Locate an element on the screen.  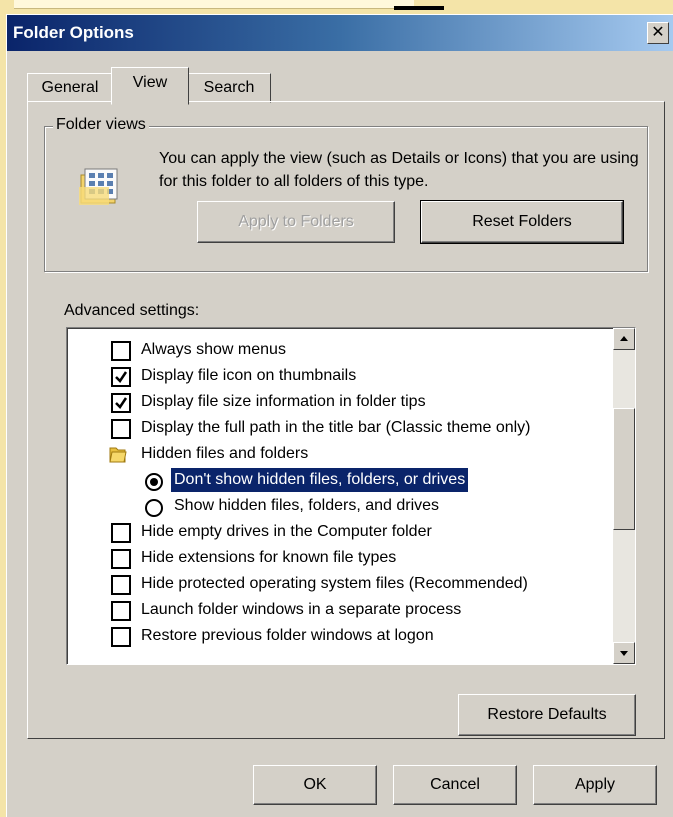
background-strip is located at coordinates (229, 5).